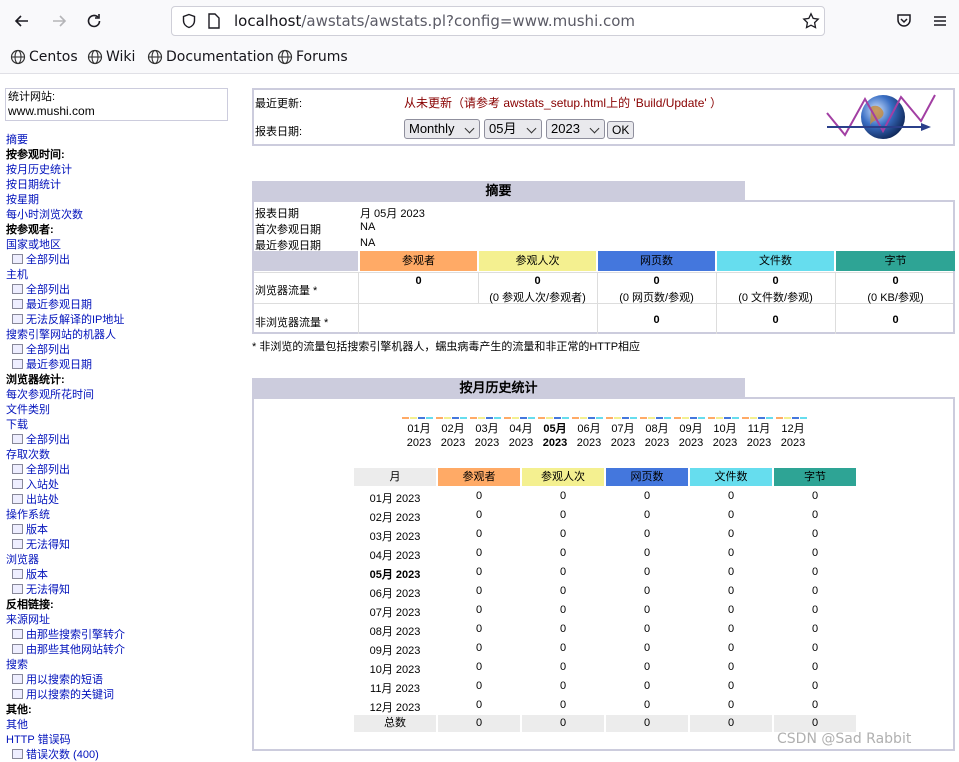 This screenshot has width=959, height=762. Describe the element at coordinates (51, 111) in the screenshot. I see `site-value: www.mushi.com` at that location.